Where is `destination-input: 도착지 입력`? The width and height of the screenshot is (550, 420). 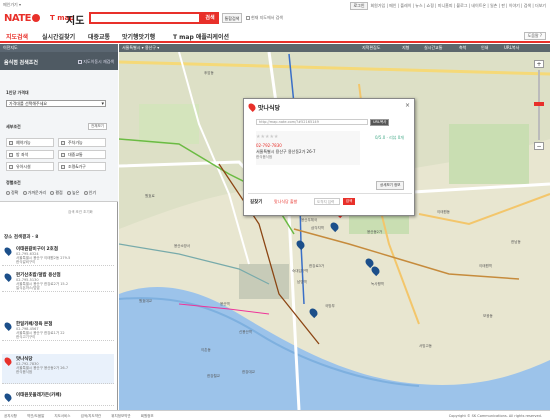 destination-input: 도착지 입력 is located at coordinates (327, 201).